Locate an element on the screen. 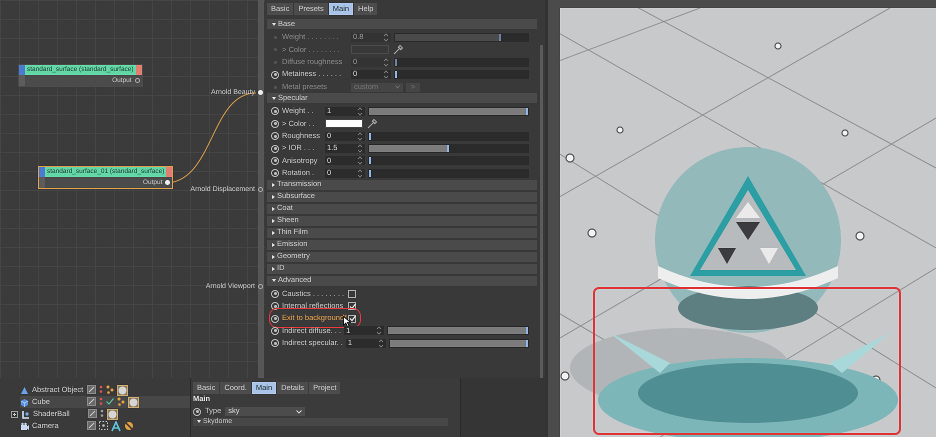 The image size is (936, 437). cube-object-icon is located at coordinates (24, 402).